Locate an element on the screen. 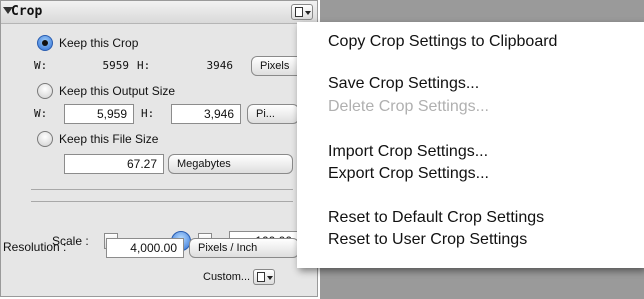  crop-height-label: H: is located at coordinates (144, 65).